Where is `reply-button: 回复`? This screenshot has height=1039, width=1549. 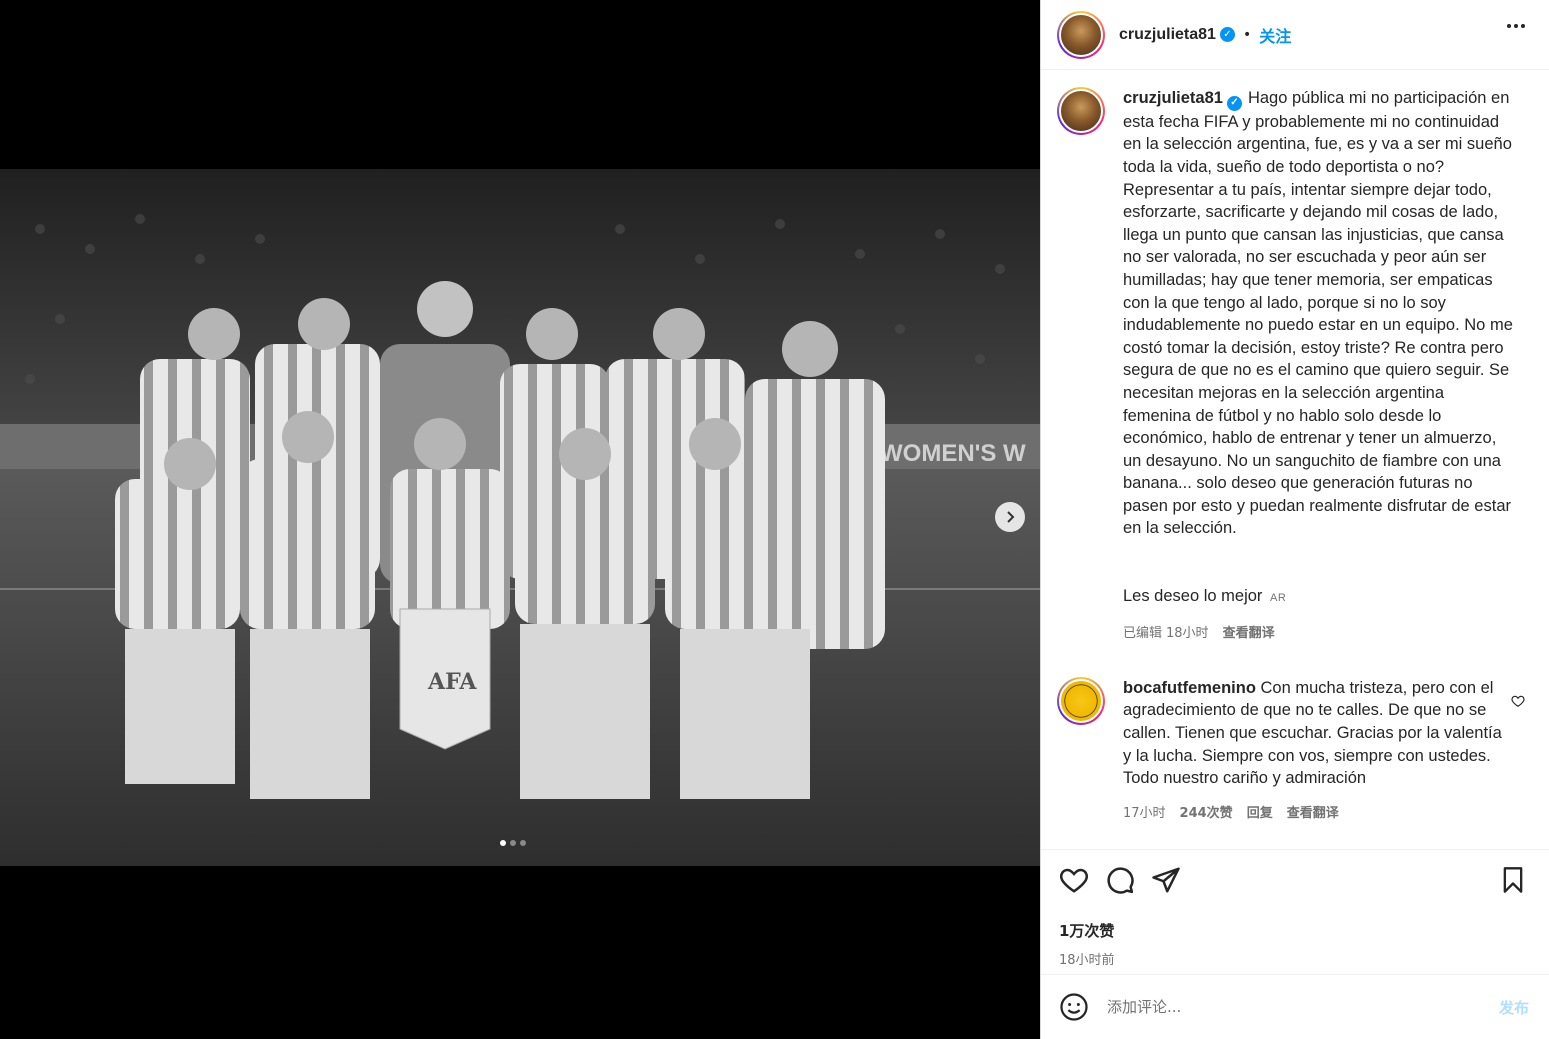 reply-button: 回复 is located at coordinates (1260, 811).